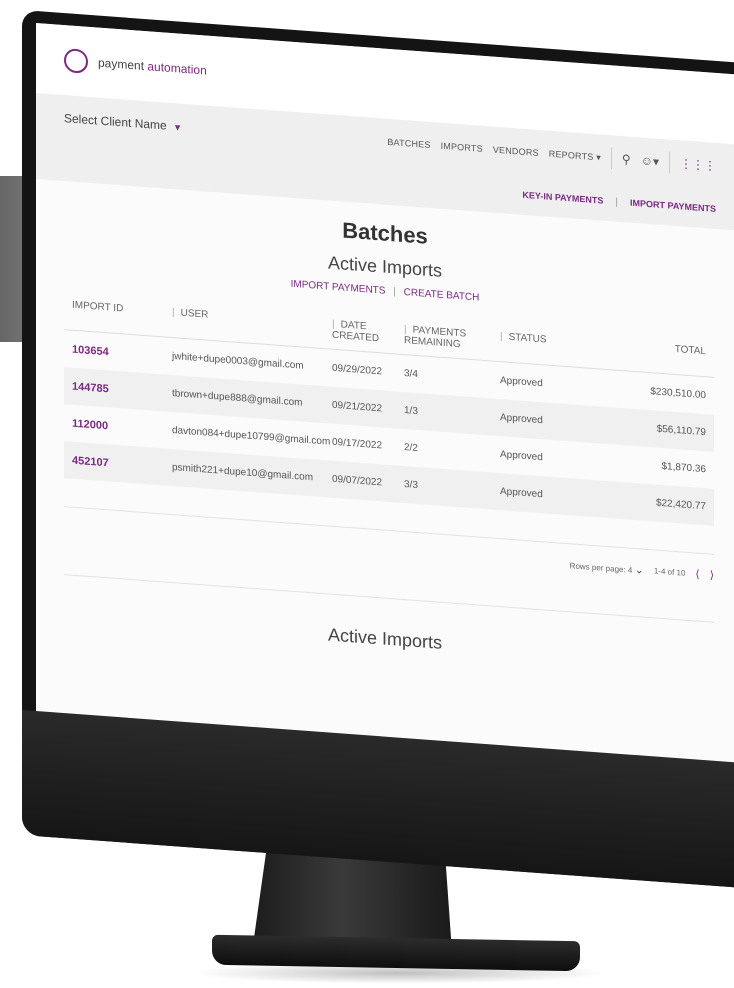 The height and width of the screenshot is (988, 734). Describe the element at coordinates (452, 338) in the screenshot. I see `header-payments-remaining: | PAYMENTS REMAINING` at that location.